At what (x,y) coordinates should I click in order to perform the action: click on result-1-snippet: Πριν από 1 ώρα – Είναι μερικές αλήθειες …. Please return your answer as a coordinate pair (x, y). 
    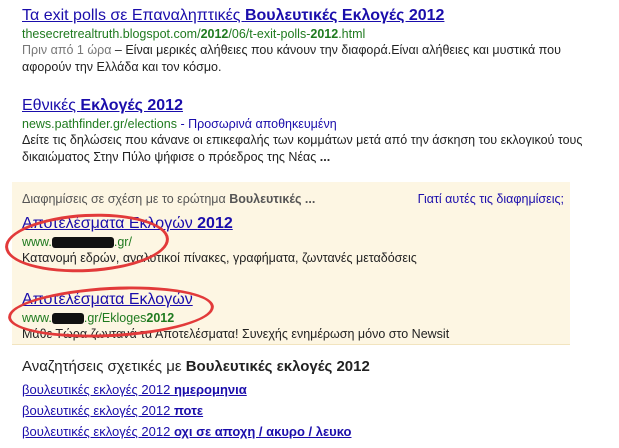
    Looking at the image, I should click on (291, 58).